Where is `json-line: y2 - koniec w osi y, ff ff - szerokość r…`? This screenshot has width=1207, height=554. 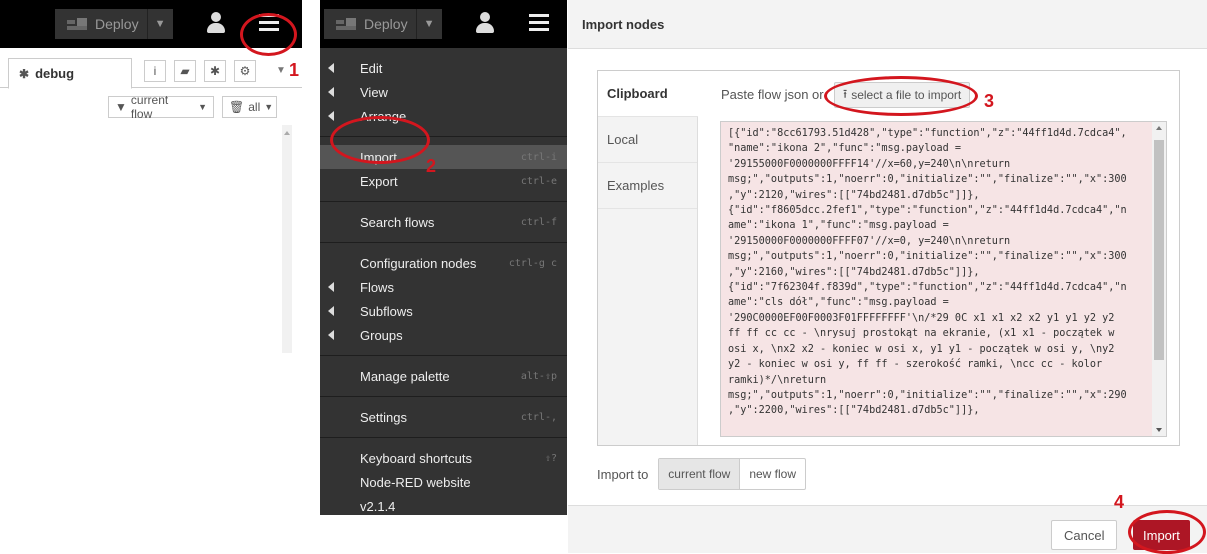 json-line: y2 - koniec w osi y, ff ff - szerokość r… is located at coordinates (915, 365).